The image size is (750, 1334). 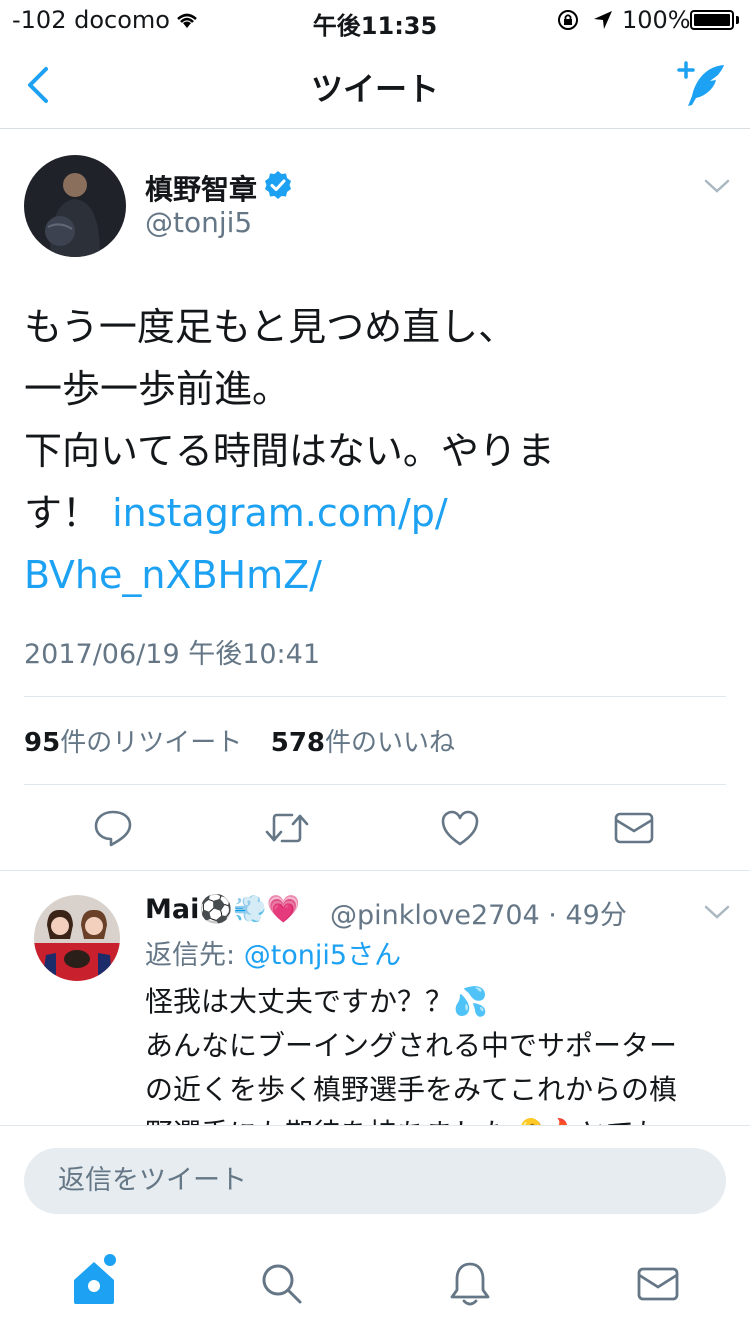 I want to click on home-icon, so click(x=95, y=1278).